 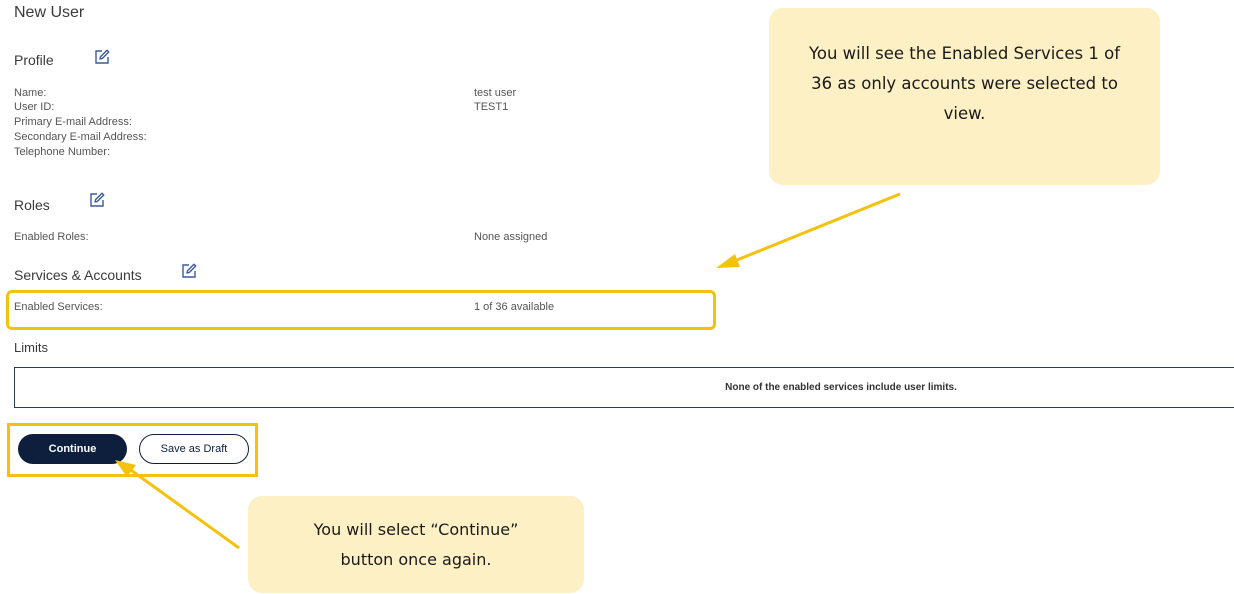 What do you see at coordinates (125, 468) in the screenshot?
I see `continue-arrow-head` at bounding box center [125, 468].